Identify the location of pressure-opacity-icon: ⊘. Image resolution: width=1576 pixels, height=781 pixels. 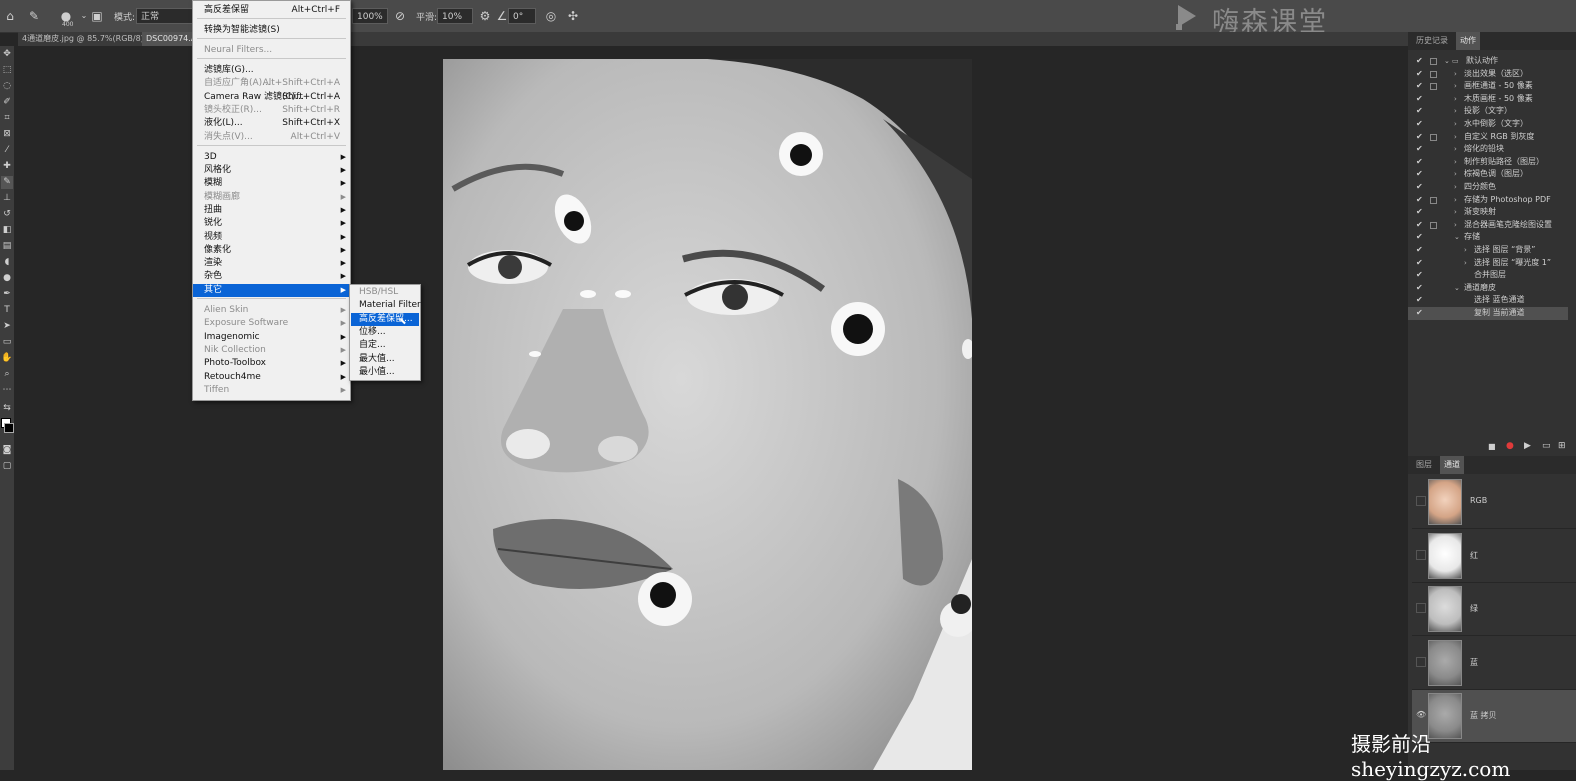
(400, 16).